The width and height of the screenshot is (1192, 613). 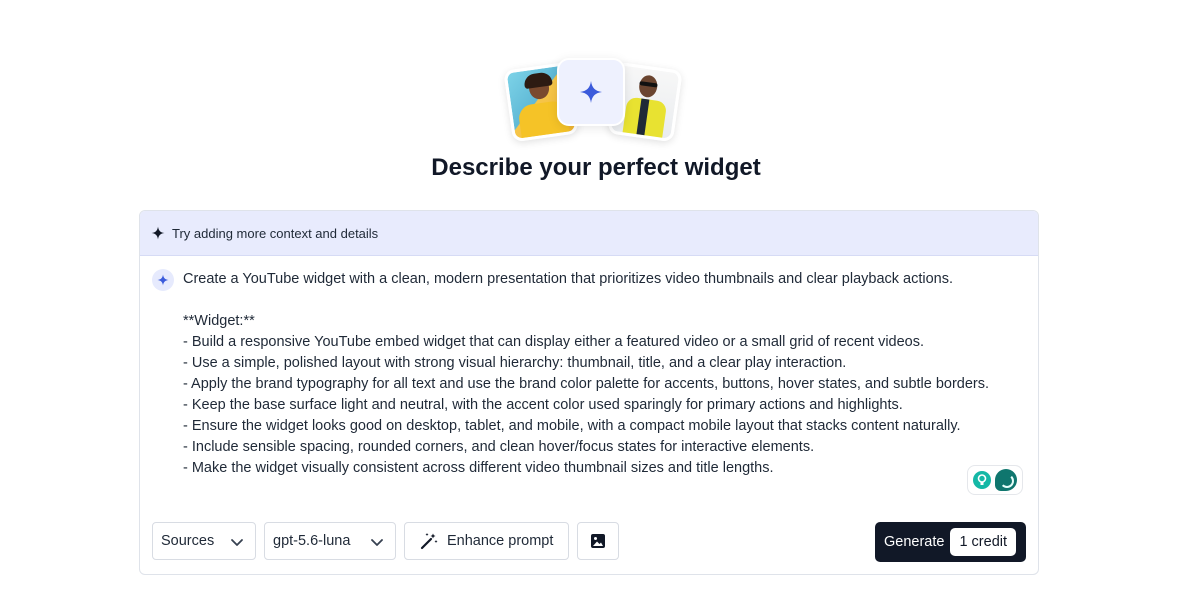 I want to click on sources-dropdown: Sources, so click(x=204, y=541).